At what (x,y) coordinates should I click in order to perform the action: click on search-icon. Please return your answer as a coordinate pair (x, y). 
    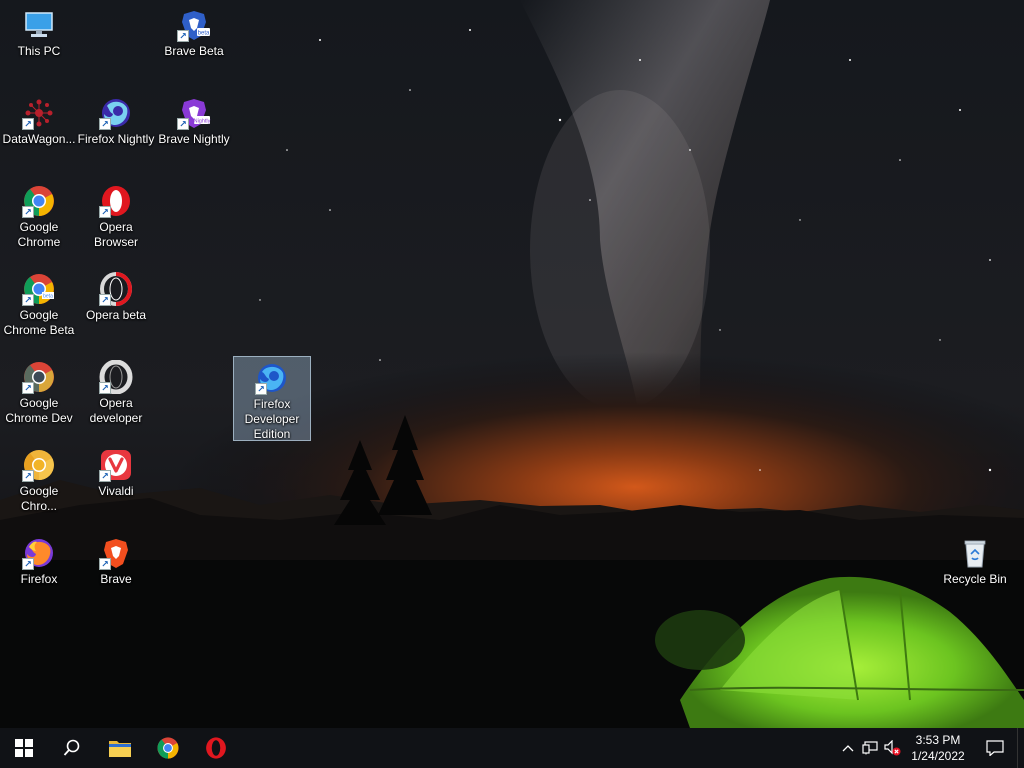
    Looking at the image, I should click on (71, 747).